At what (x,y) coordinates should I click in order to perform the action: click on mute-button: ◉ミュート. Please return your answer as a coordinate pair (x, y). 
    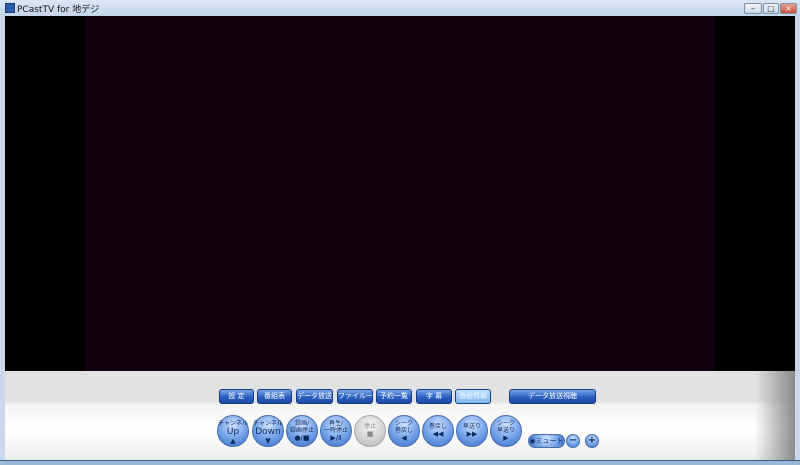
    Looking at the image, I should click on (546, 441).